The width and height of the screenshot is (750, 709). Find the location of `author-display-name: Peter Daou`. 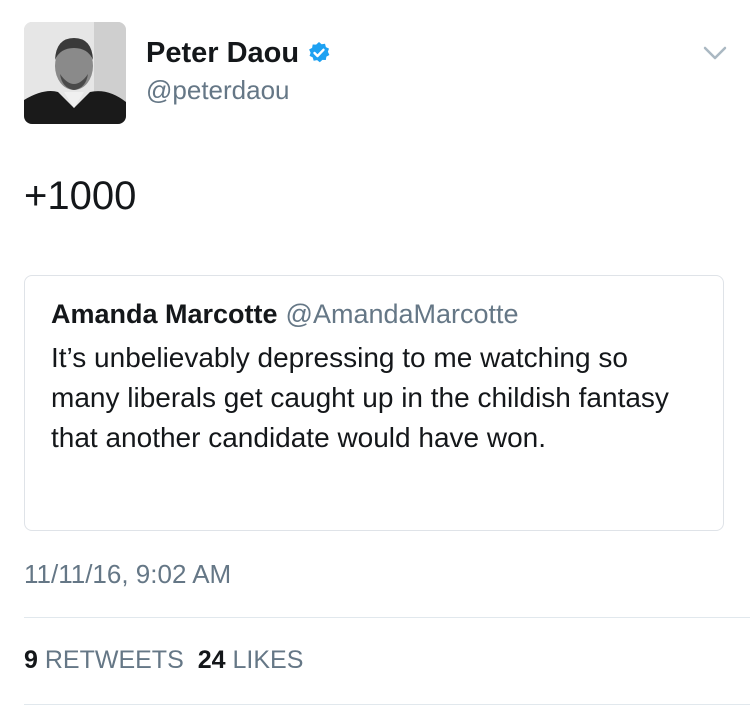

author-display-name: Peter Daou is located at coordinates (238, 53).